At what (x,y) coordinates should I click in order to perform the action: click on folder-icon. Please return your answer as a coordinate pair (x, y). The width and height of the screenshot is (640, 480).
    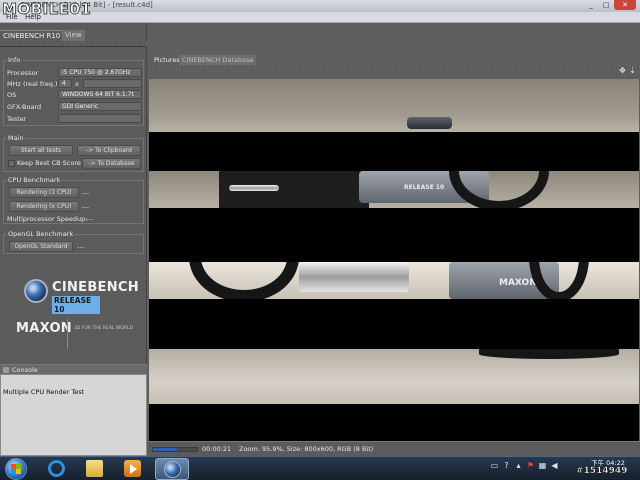
    Looking at the image, I should click on (94, 468).